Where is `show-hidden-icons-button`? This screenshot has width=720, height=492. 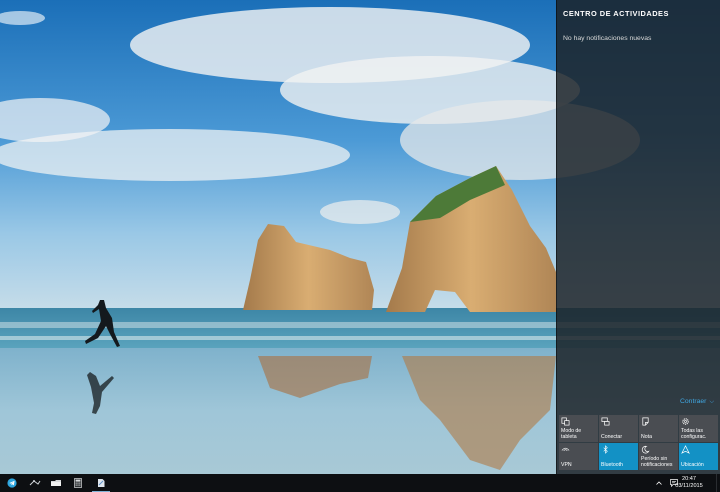
show-hidden-icons-button is located at coordinates (659, 483).